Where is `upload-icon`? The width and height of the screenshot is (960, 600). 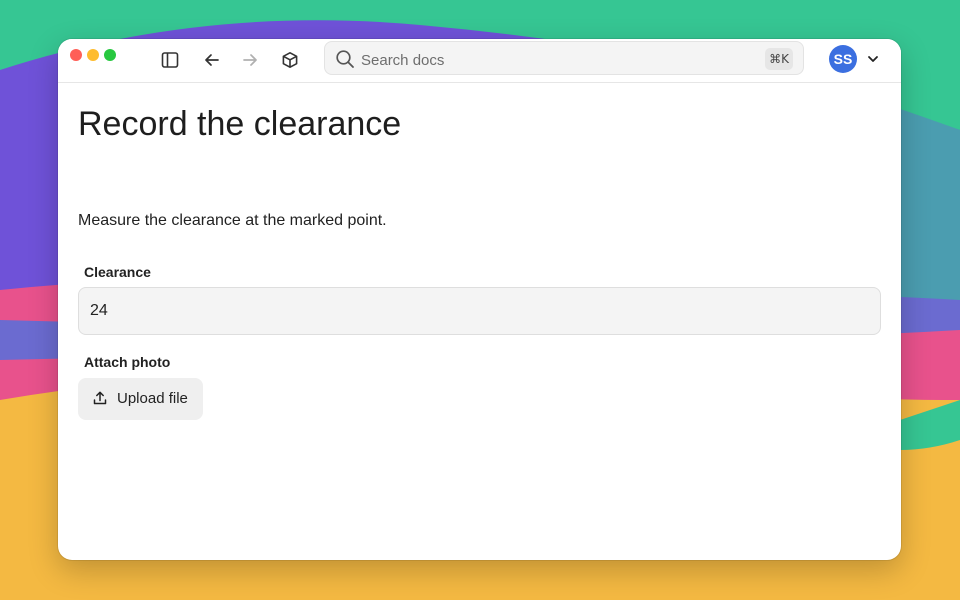
upload-icon is located at coordinates (100, 398).